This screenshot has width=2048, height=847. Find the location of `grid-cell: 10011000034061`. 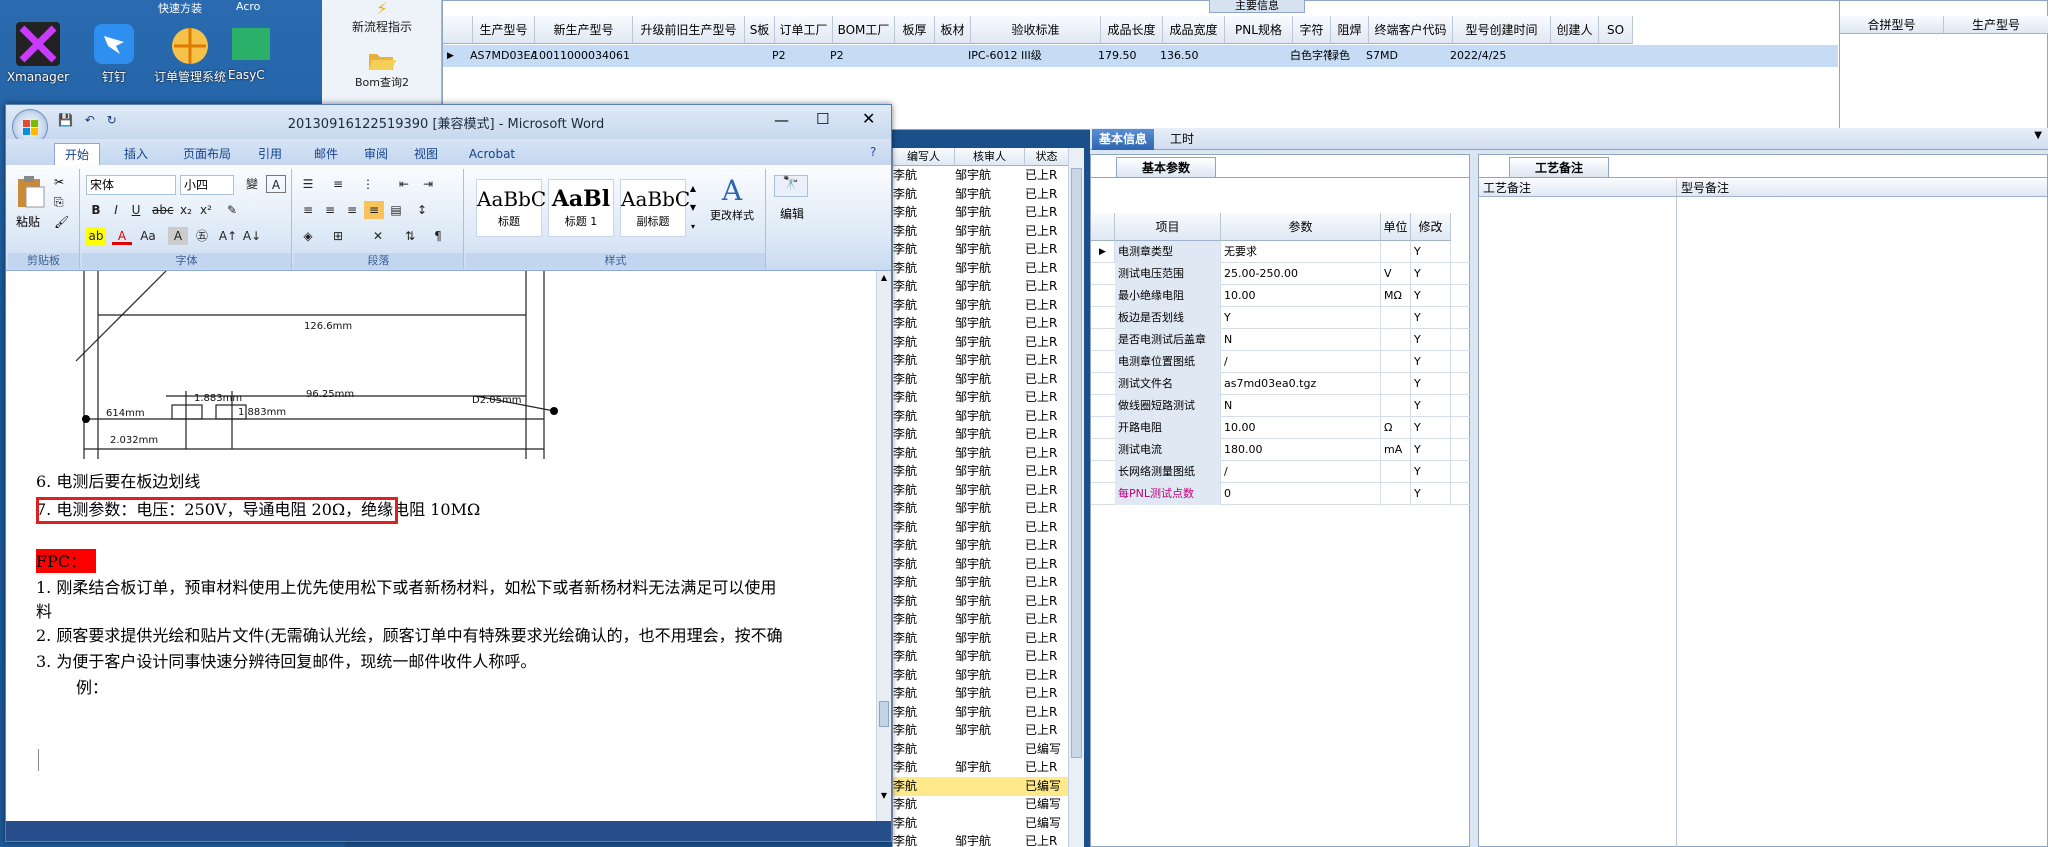

grid-cell: 10011000034061 is located at coordinates (581, 56).